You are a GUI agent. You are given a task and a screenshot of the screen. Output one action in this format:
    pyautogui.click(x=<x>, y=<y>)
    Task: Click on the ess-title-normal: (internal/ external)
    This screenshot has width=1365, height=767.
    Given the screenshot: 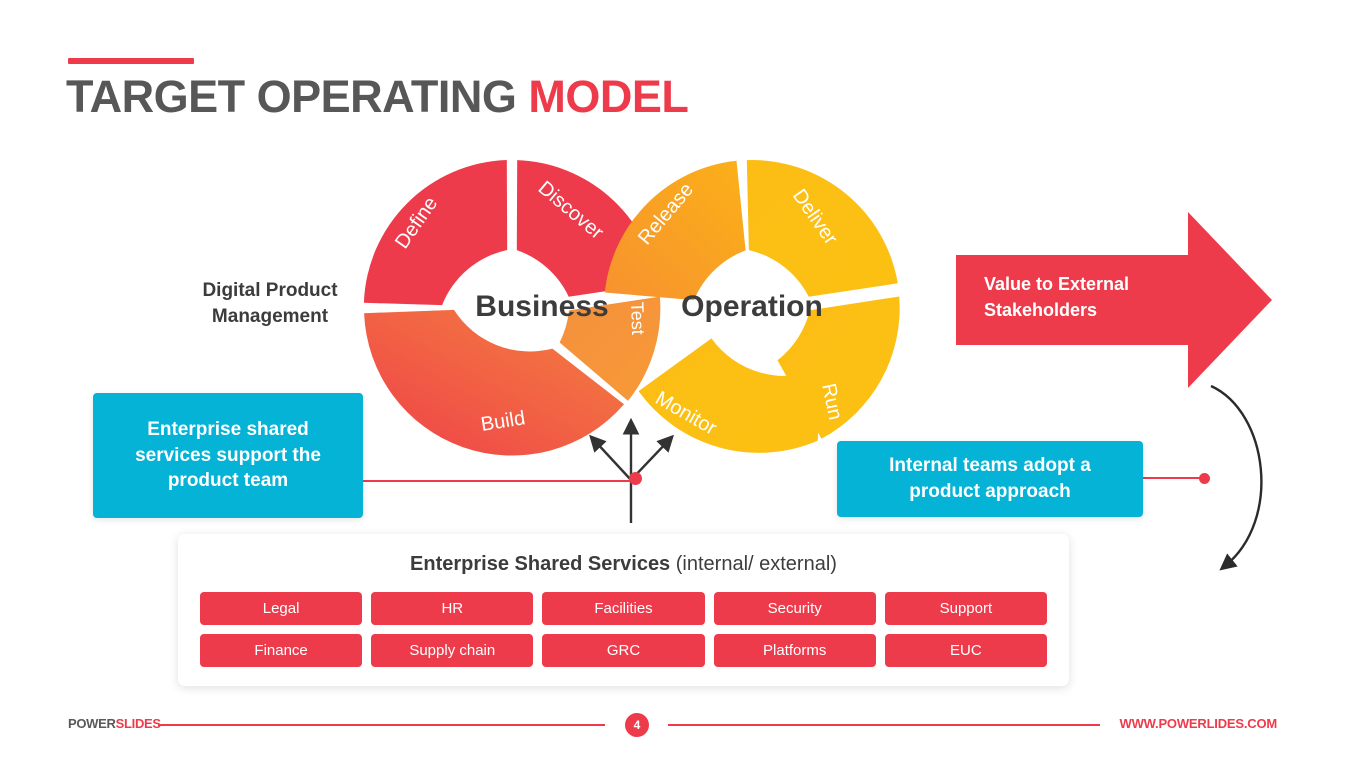 What is the action you would take?
    pyautogui.click(x=756, y=564)
    